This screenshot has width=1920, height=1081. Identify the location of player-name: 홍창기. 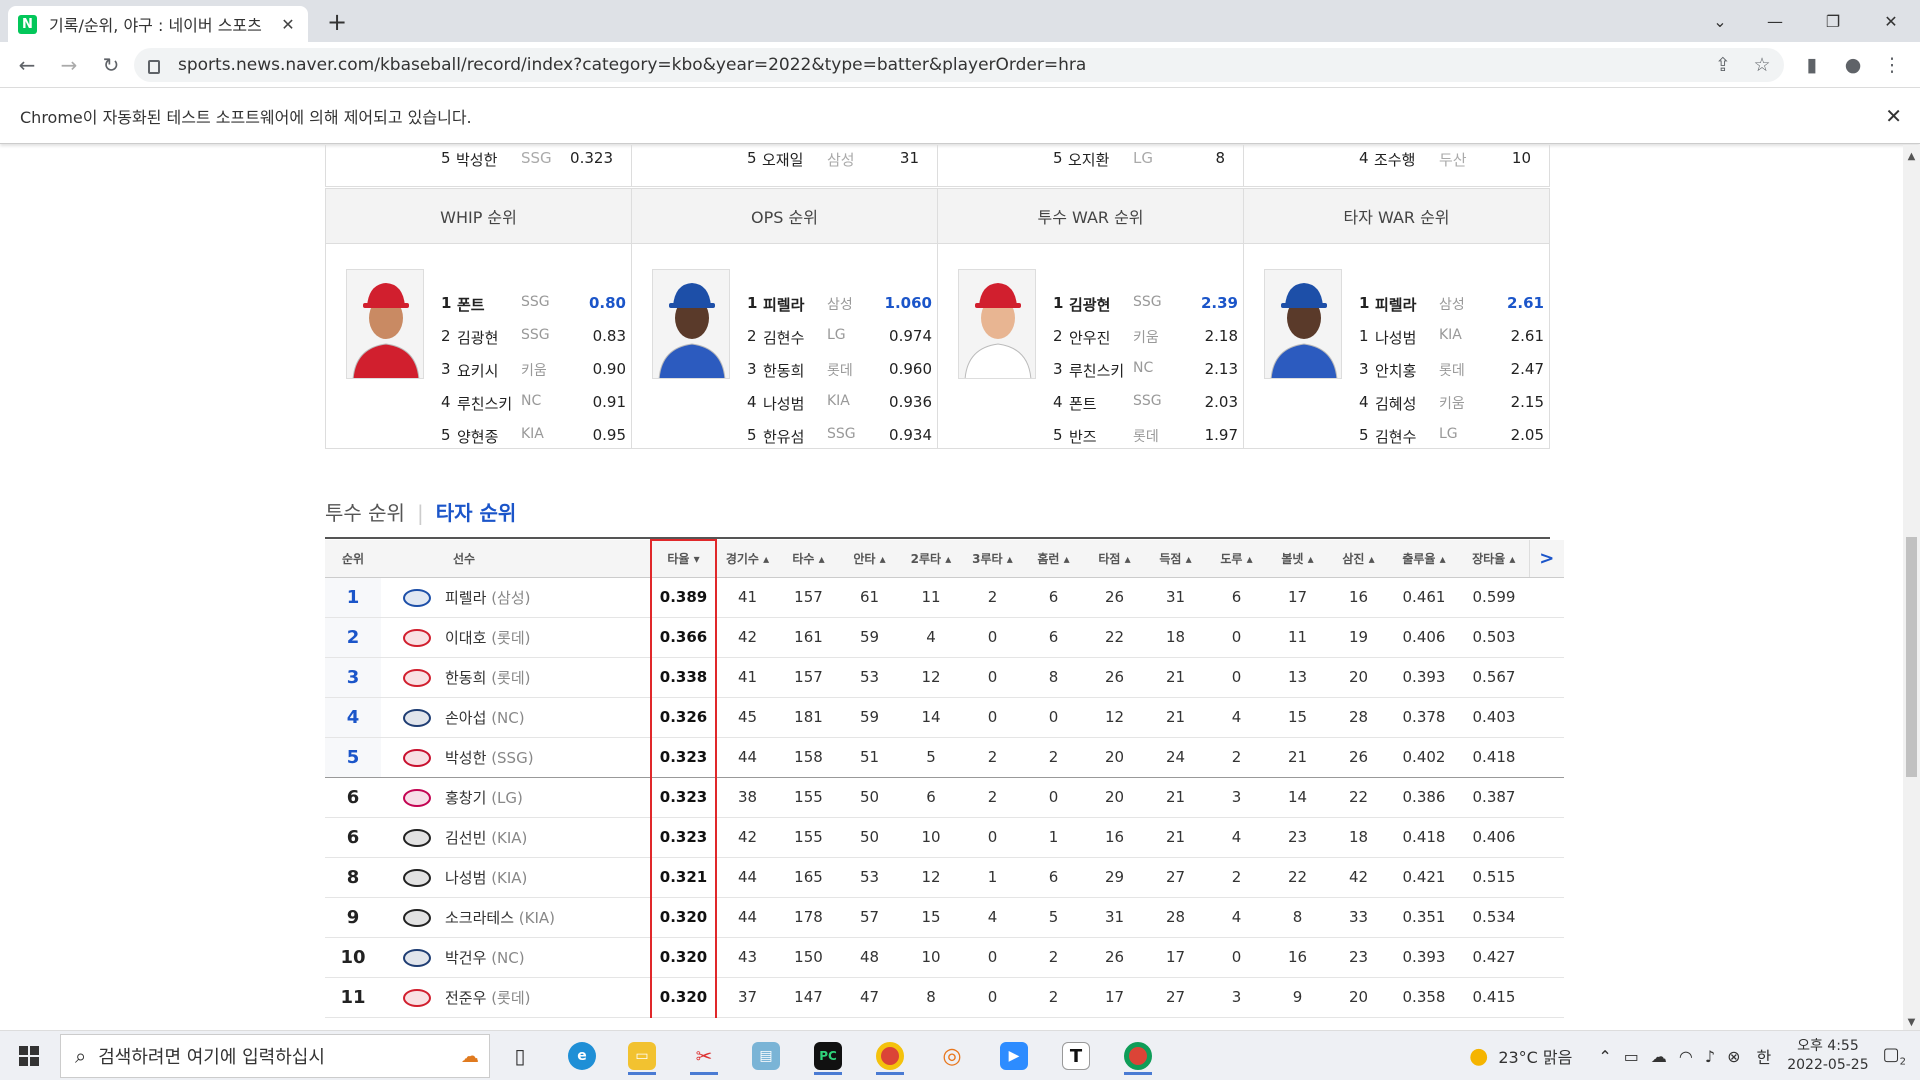
(465, 798).